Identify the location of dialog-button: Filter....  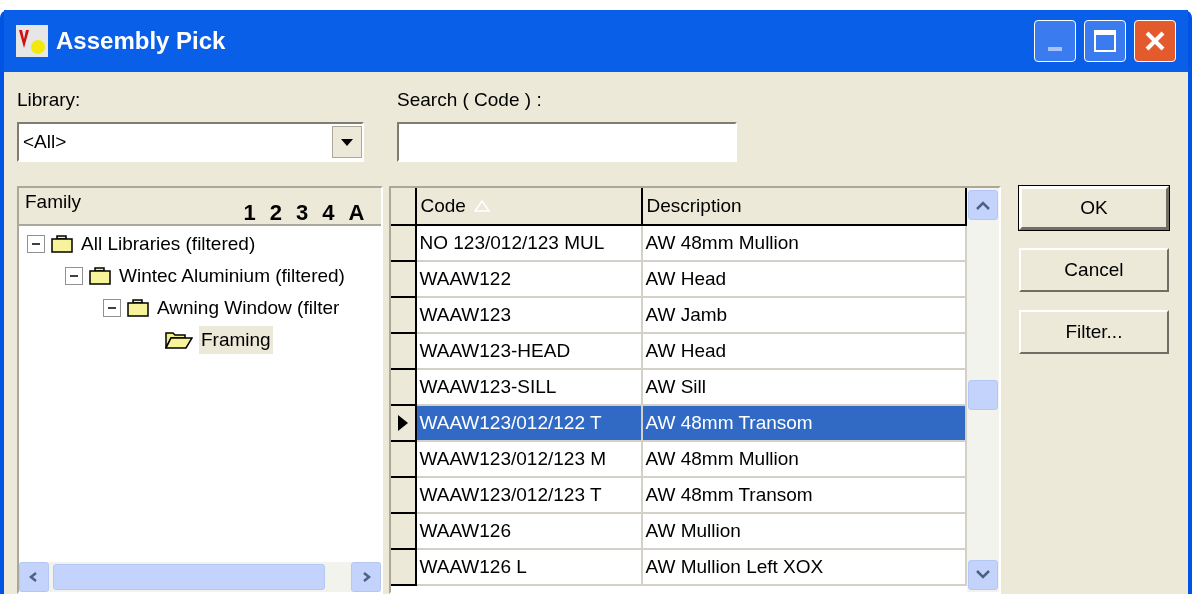
(1093, 332).